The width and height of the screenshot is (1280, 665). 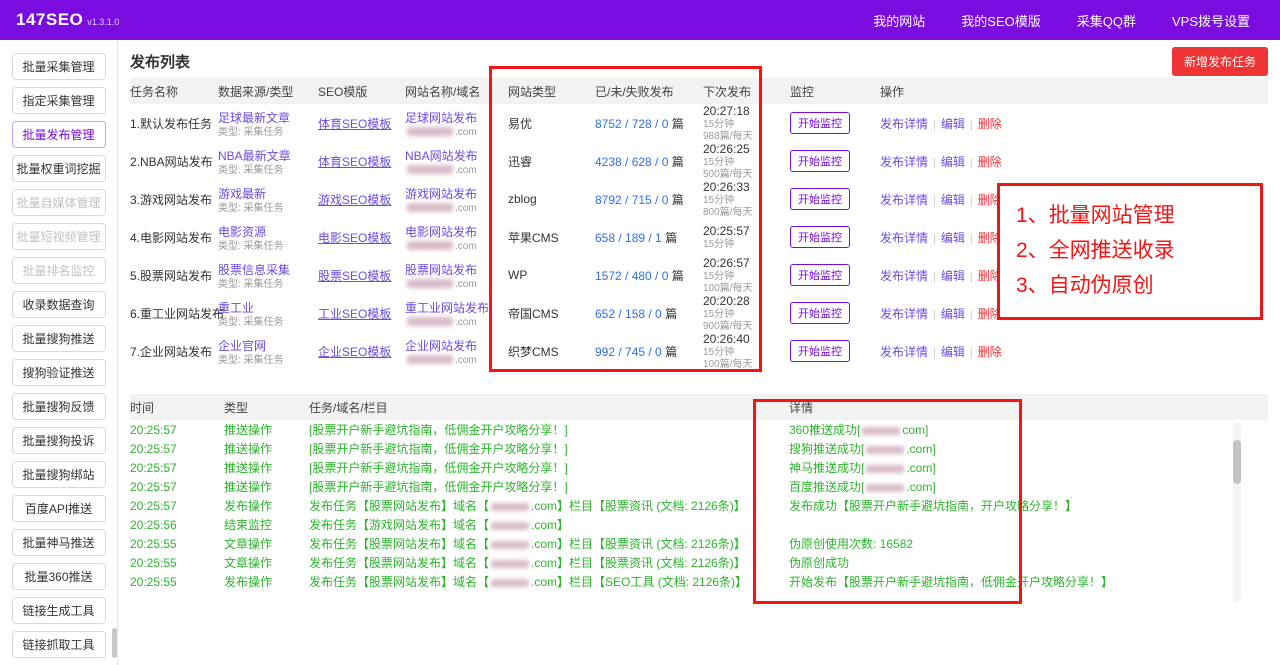 What do you see at coordinates (699, 59) in the screenshot?
I see `title-row: 发布列表 新增发布任务` at bounding box center [699, 59].